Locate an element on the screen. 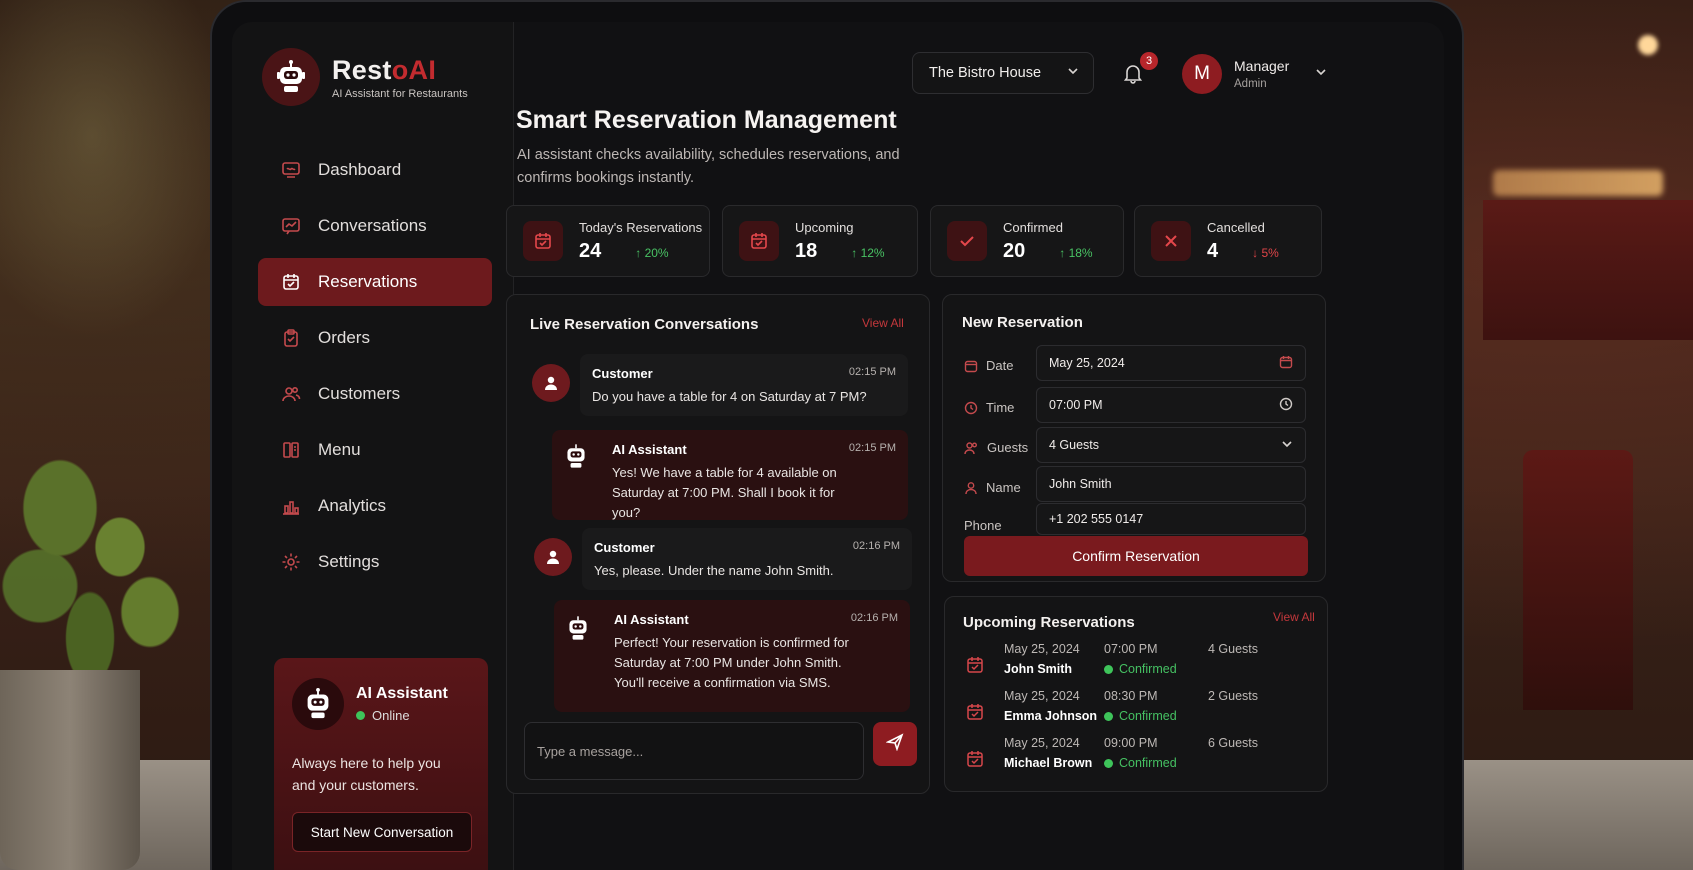 The image size is (1693, 870). message-time: 02:15 PM is located at coordinates (872, 372).